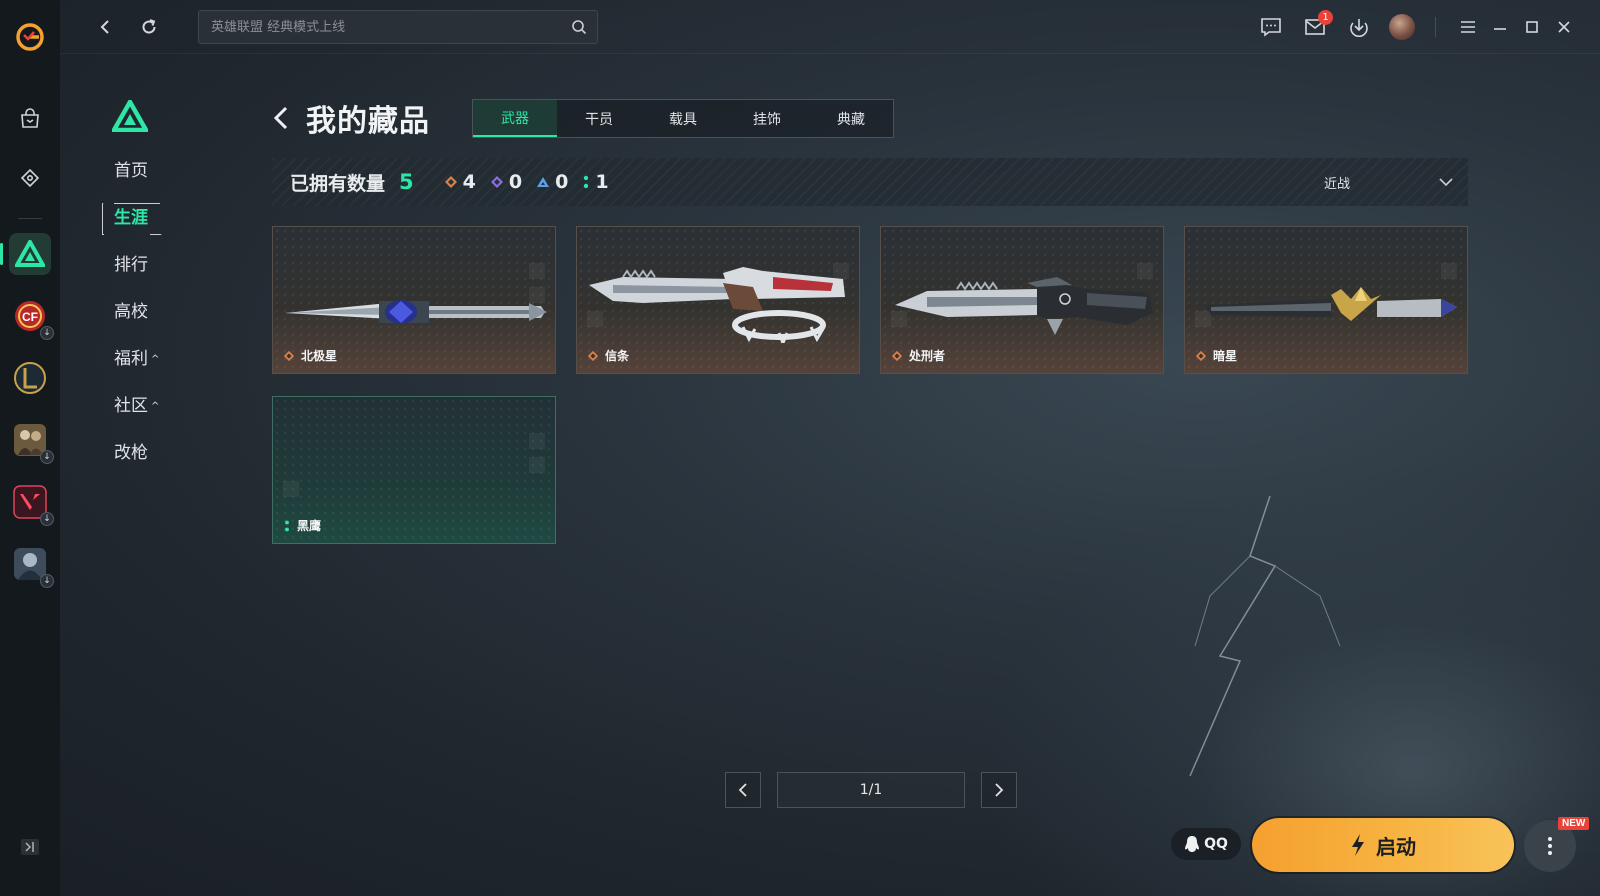  I want to click on game-valorant-alt: ↓, so click(31, 503).